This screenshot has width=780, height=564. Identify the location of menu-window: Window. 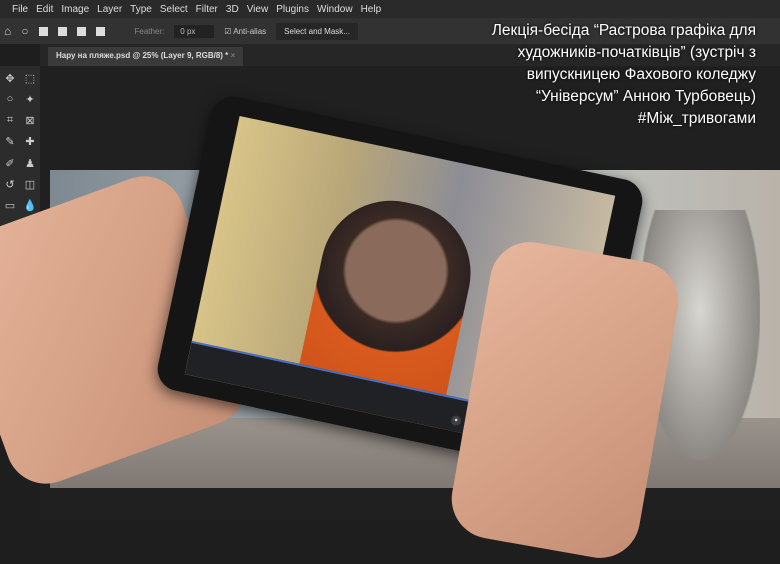
(335, 9).